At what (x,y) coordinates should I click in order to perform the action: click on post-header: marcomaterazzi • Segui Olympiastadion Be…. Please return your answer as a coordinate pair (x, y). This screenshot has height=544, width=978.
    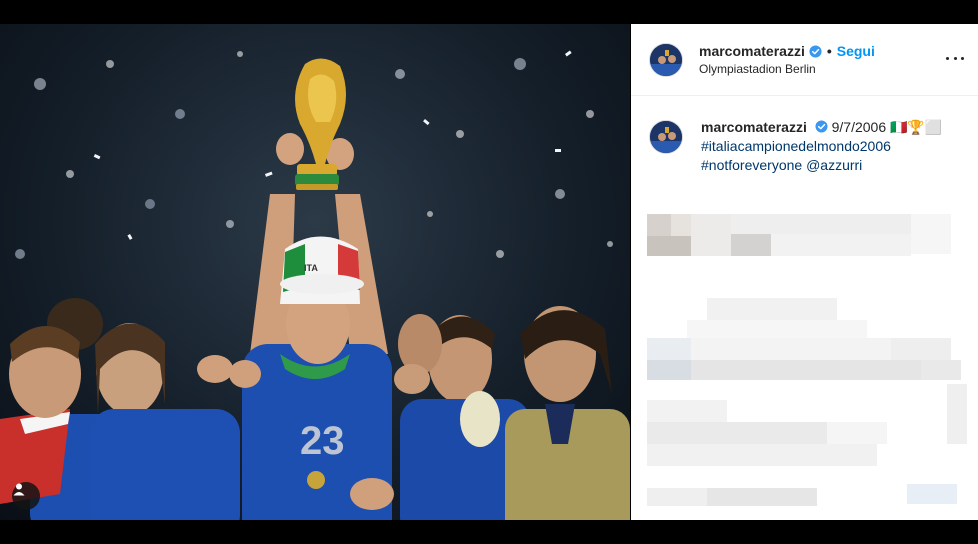
    Looking at the image, I should click on (804, 60).